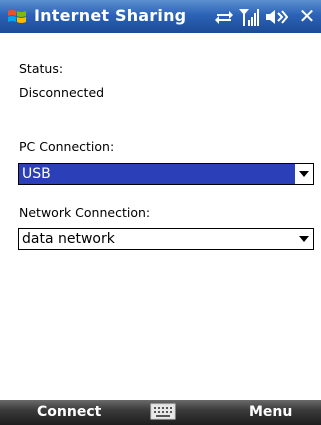  I want to click on status-label: Status:, so click(41, 68).